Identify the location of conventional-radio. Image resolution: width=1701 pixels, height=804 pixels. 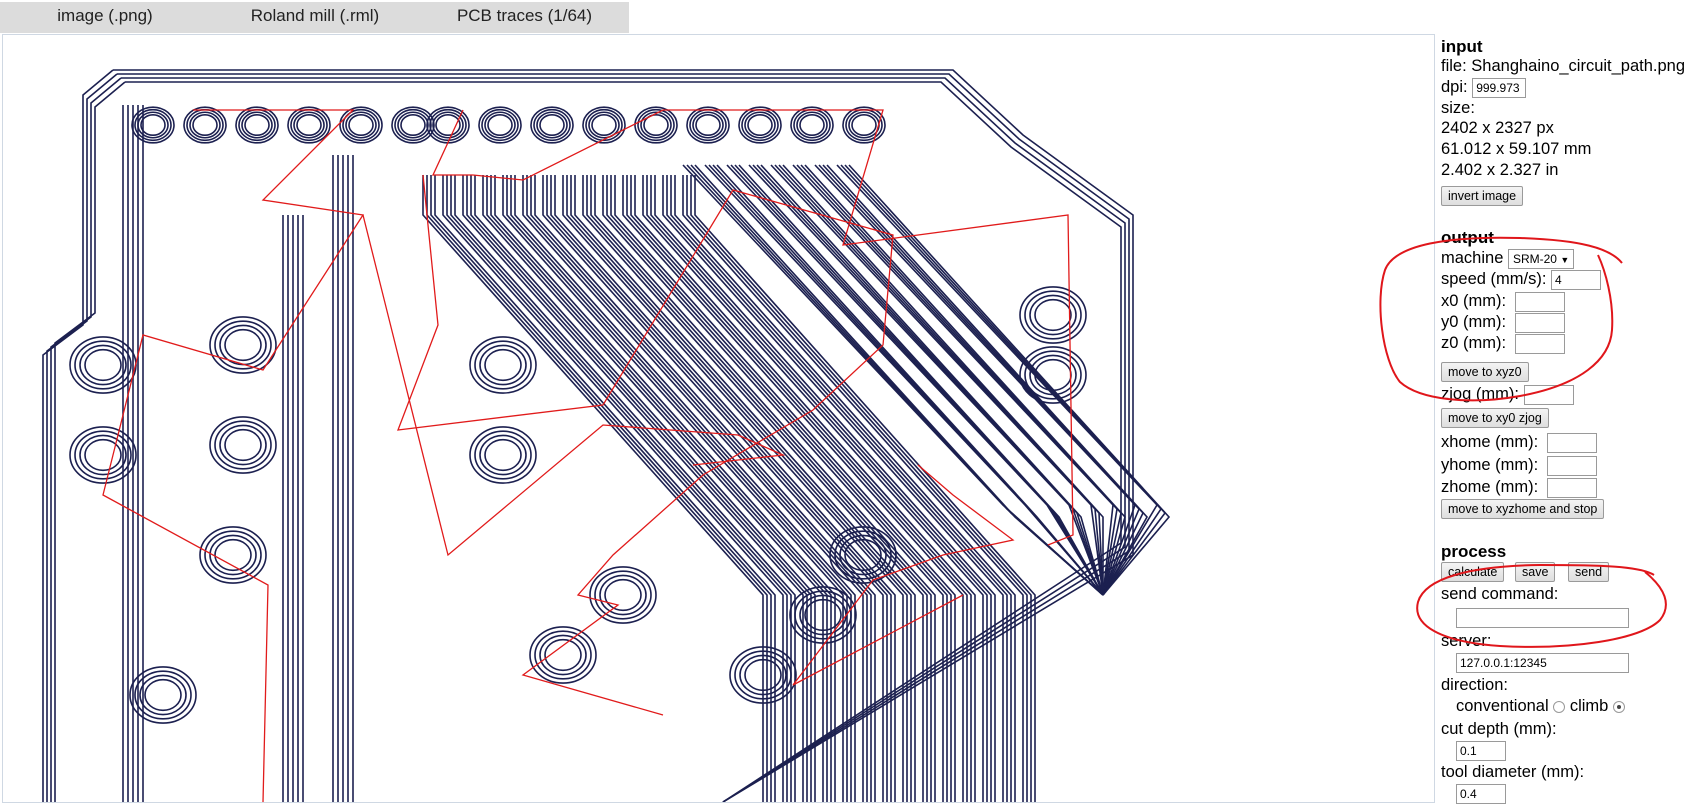
(1559, 706).